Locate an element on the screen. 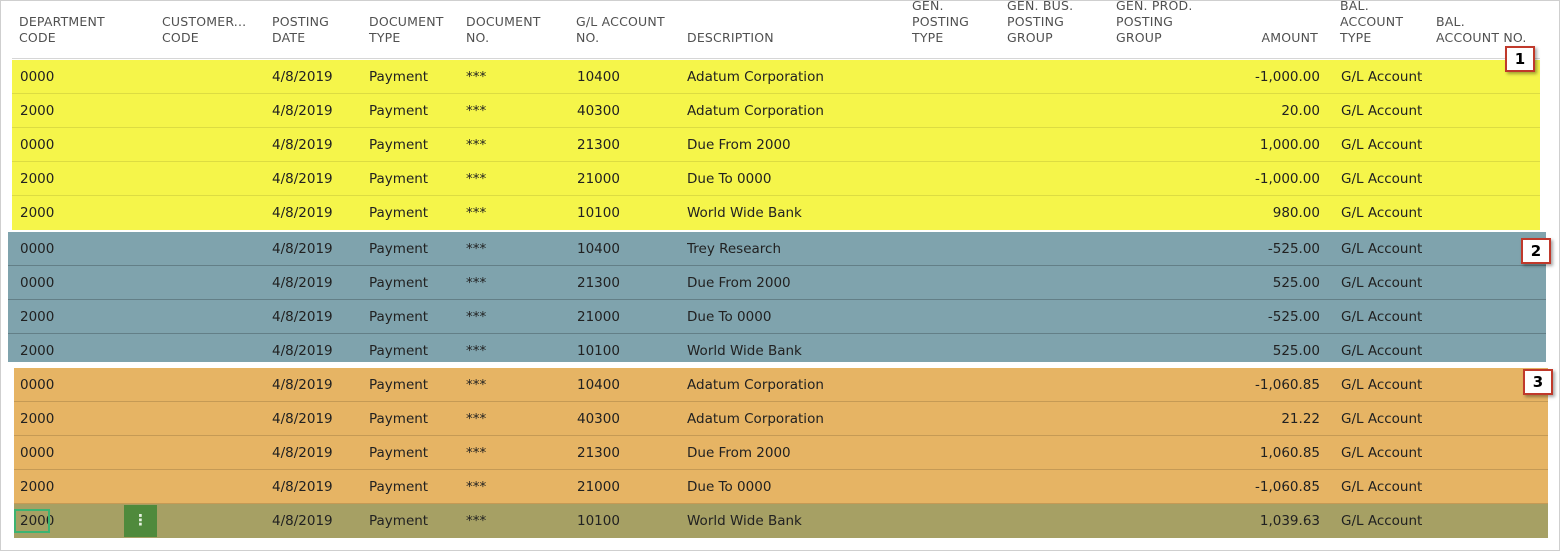  col-header-department-code: DEPARTMENT CODE is located at coordinates (62, 30).